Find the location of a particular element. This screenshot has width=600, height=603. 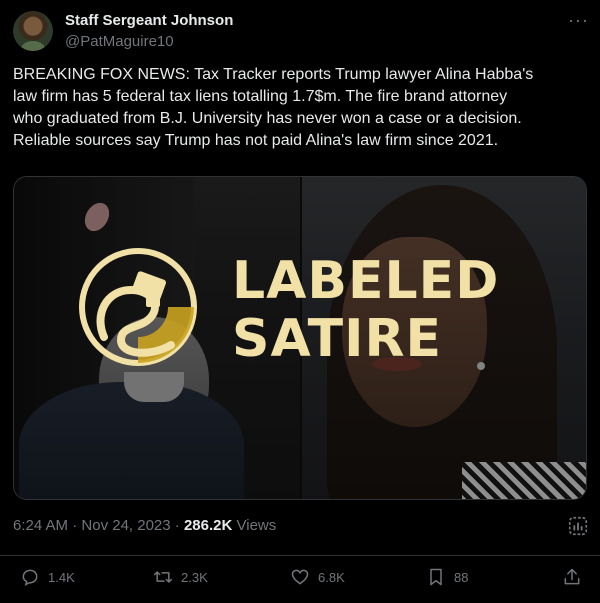

views-count: 286.2K is located at coordinates (208, 525).